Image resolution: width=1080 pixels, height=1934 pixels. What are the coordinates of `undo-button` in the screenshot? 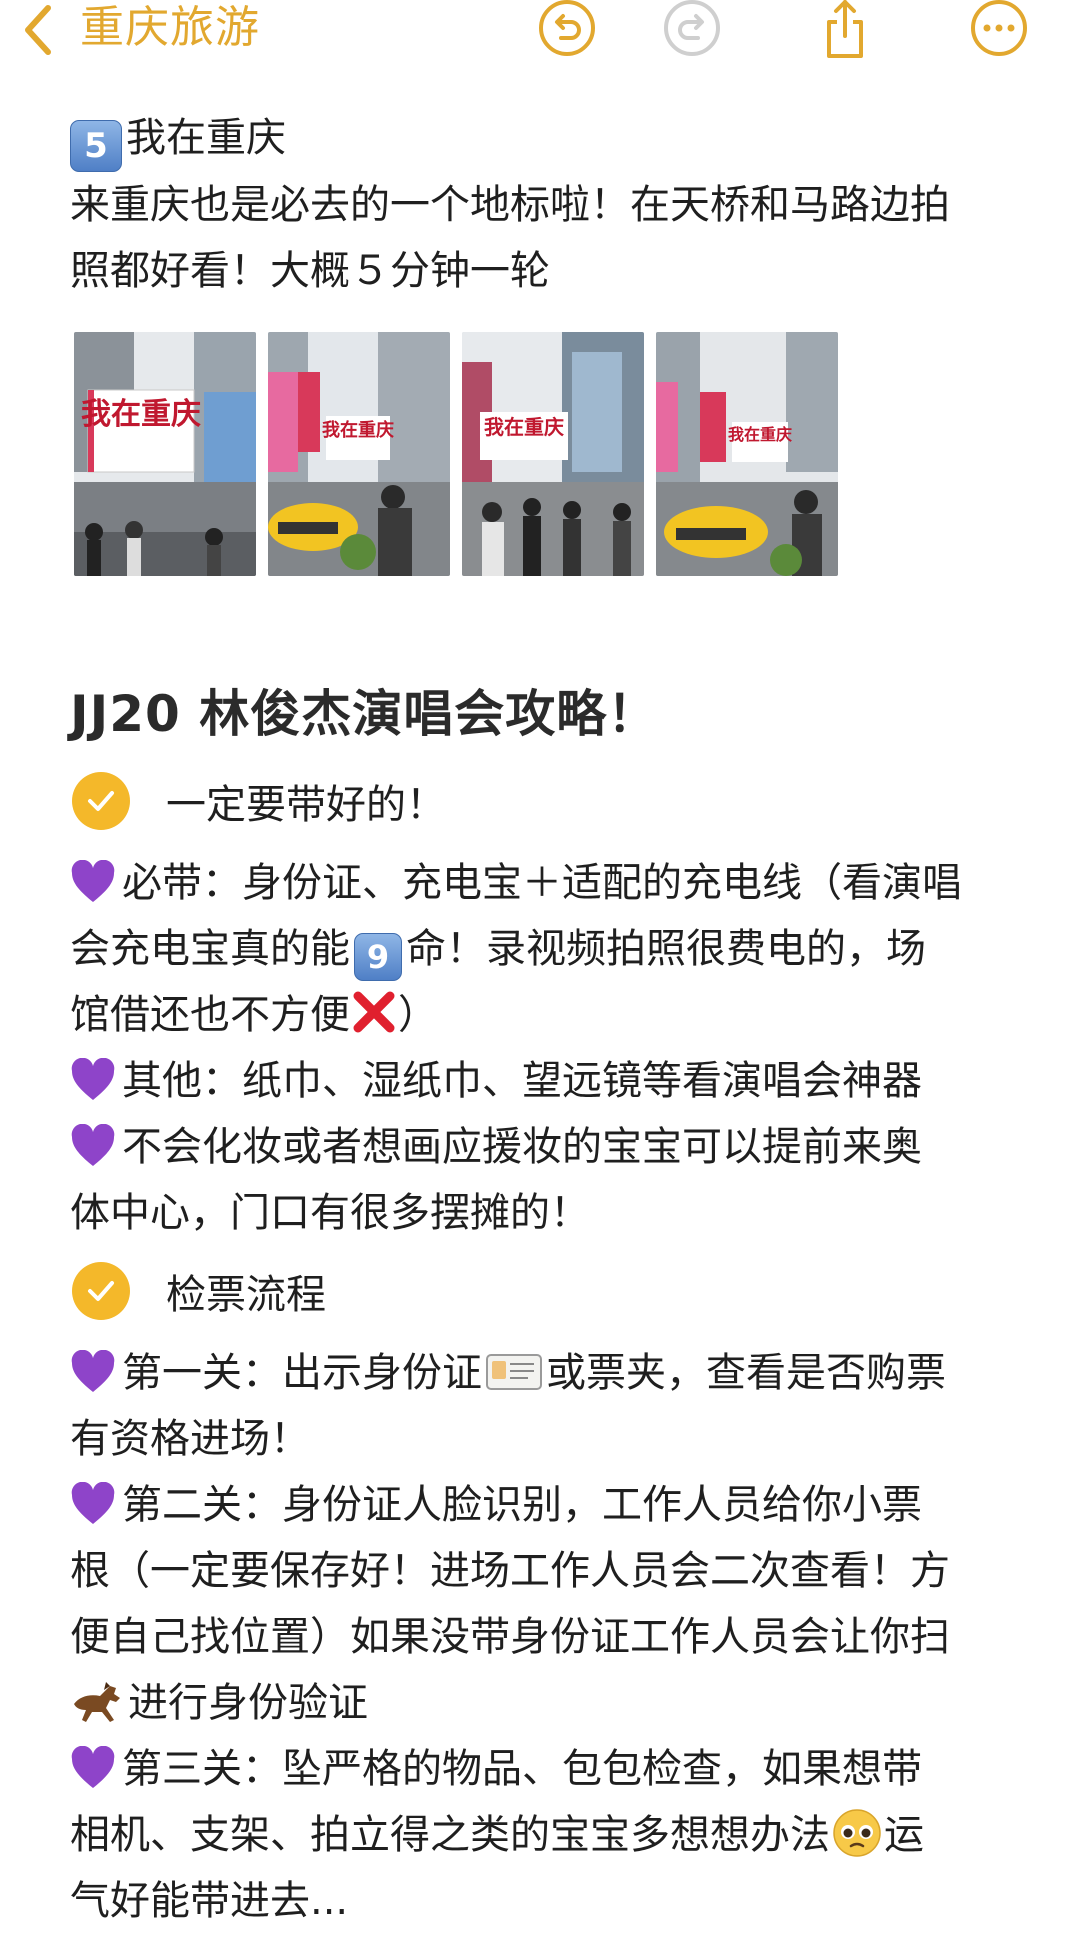 It's located at (567, 30).